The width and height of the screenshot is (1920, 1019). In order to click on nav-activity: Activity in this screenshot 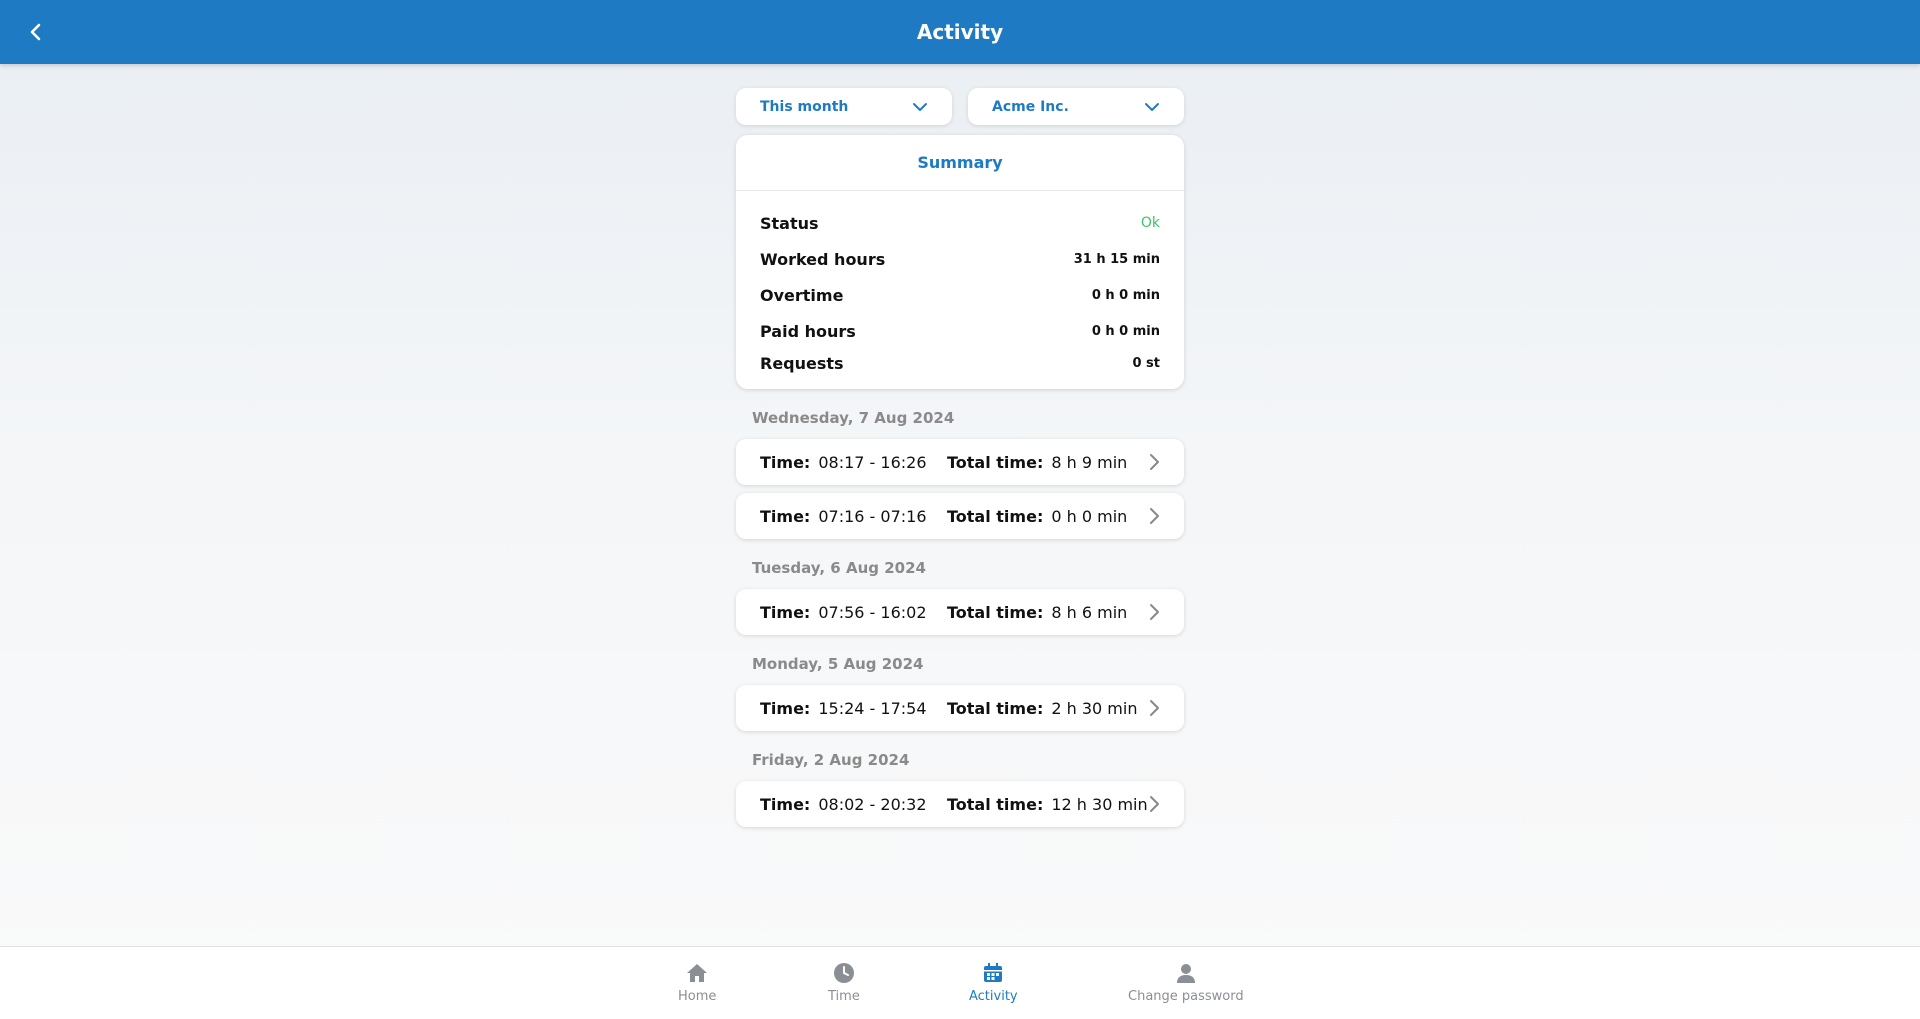, I will do `click(993, 982)`.